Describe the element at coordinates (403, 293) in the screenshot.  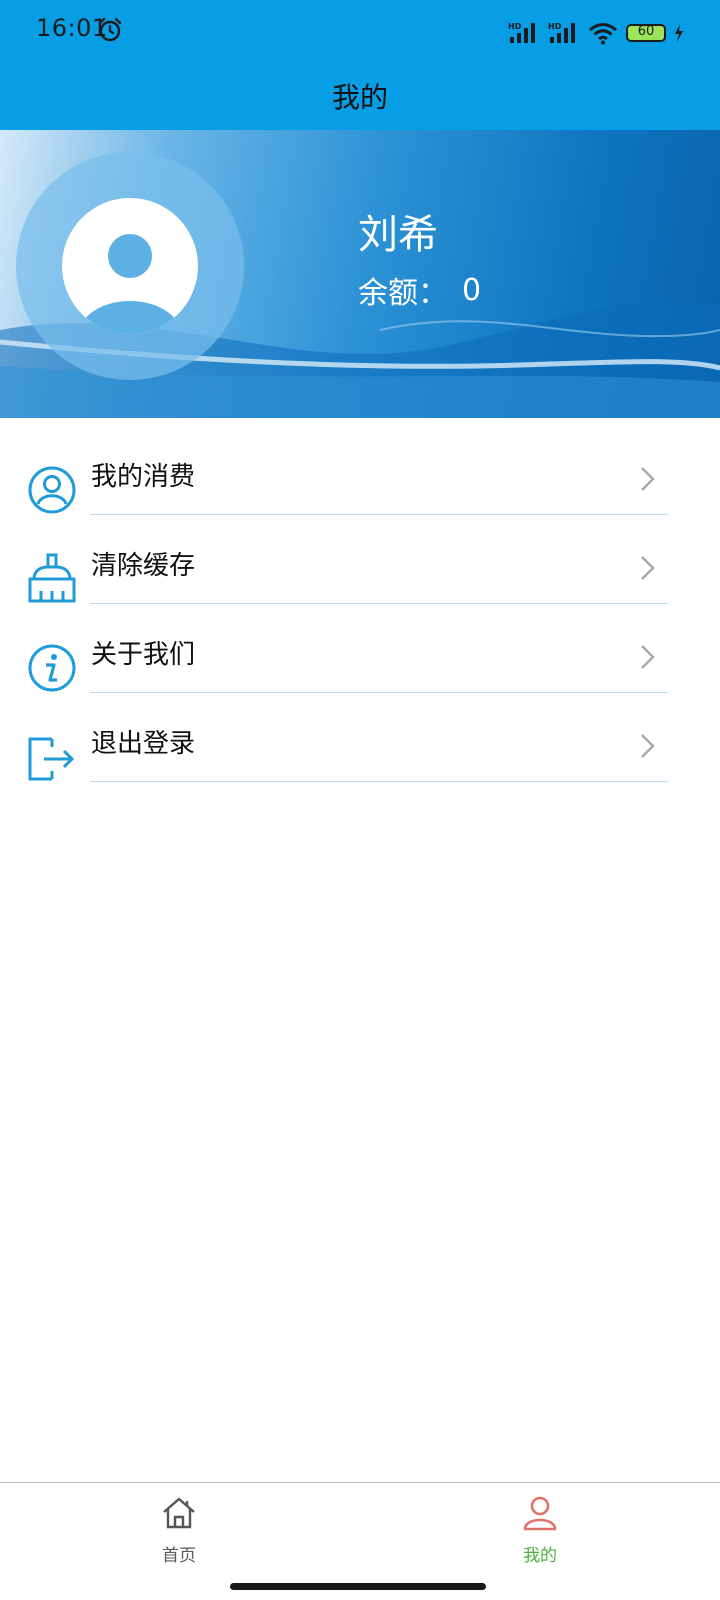
I see `balance-label: 余额：` at that location.